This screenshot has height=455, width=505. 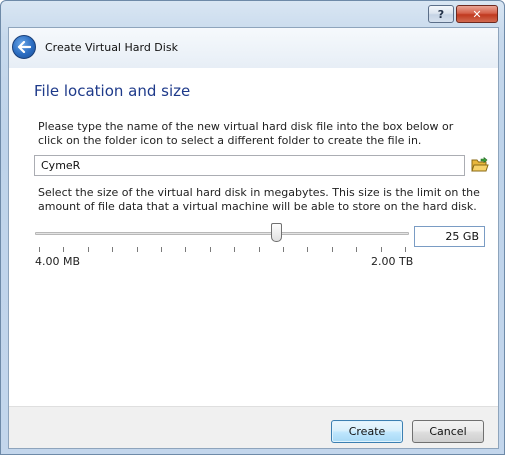 What do you see at coordinates (111, 47) in the screenshot?
I see `wizard-title: Create Virtual Hard Disk` at bounding box center [111, 47].